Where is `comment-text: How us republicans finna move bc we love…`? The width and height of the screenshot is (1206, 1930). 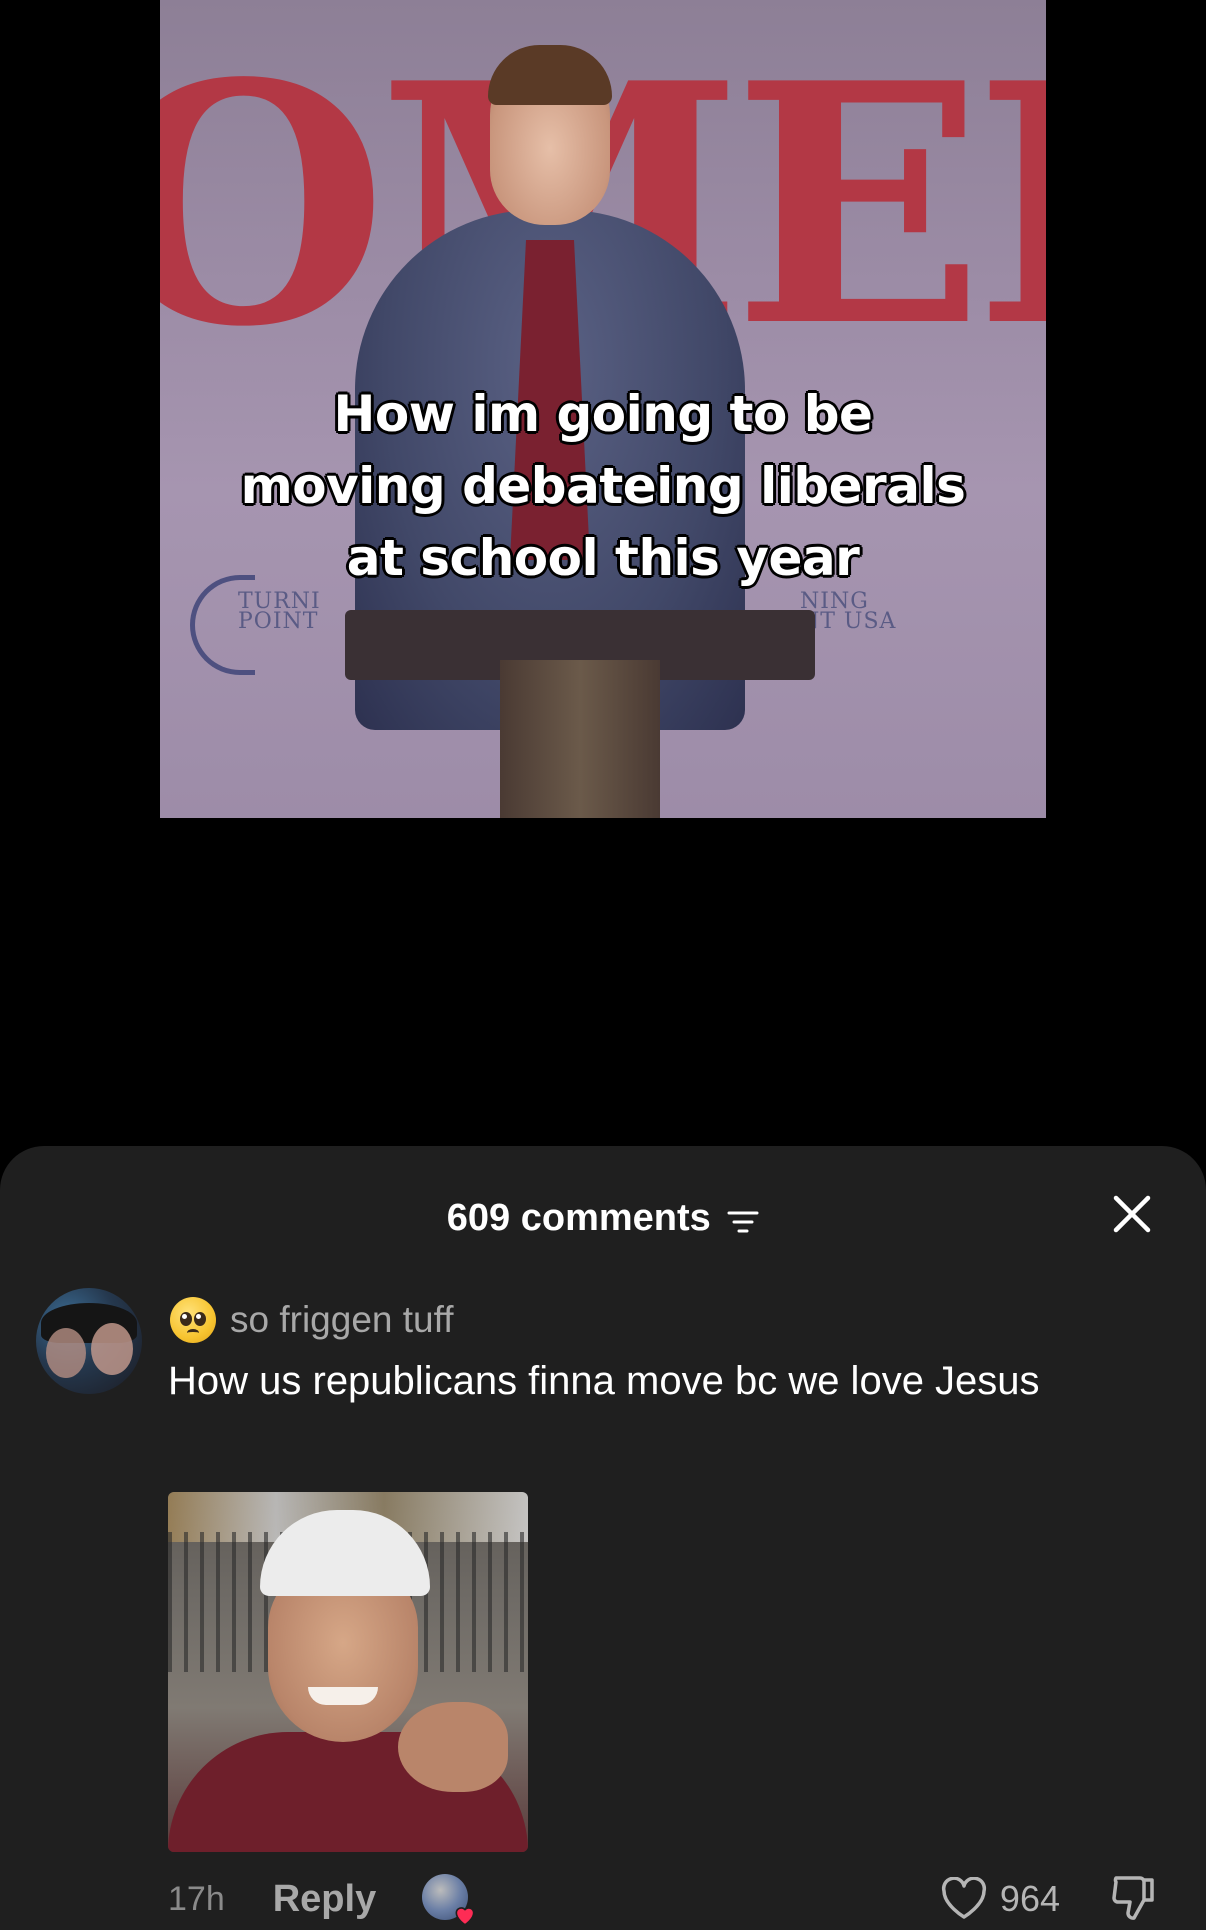
comment-text: How us republicans finna move bc we love… is located at coordinates (604, 1381).